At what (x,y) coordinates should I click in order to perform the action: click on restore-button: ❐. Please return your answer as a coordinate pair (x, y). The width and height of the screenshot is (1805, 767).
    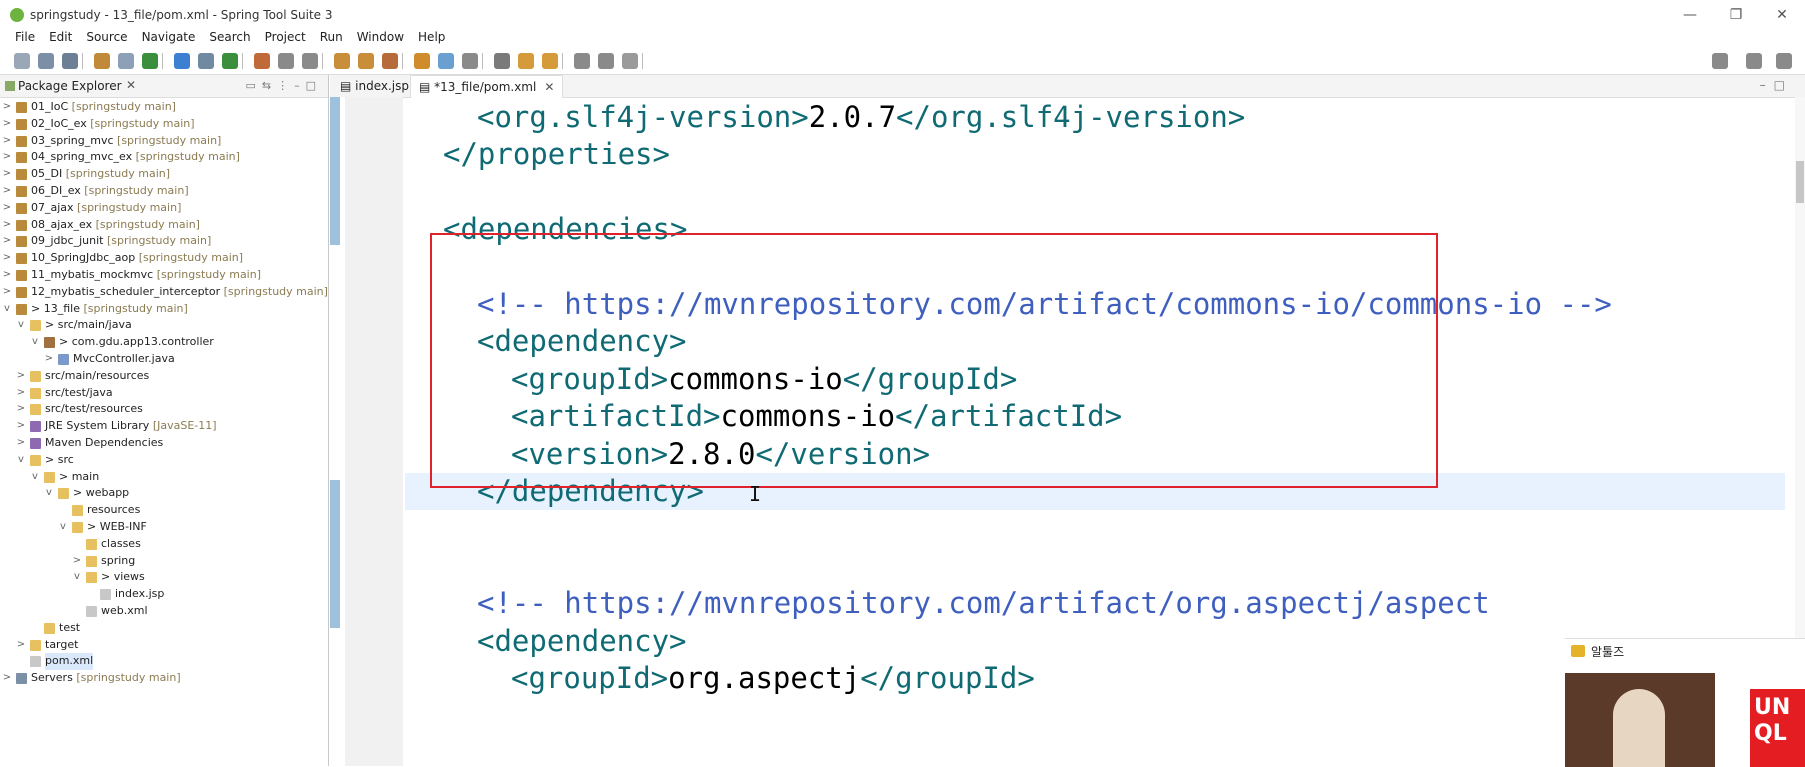
    Looking at the image, I should click on (1736, 15).